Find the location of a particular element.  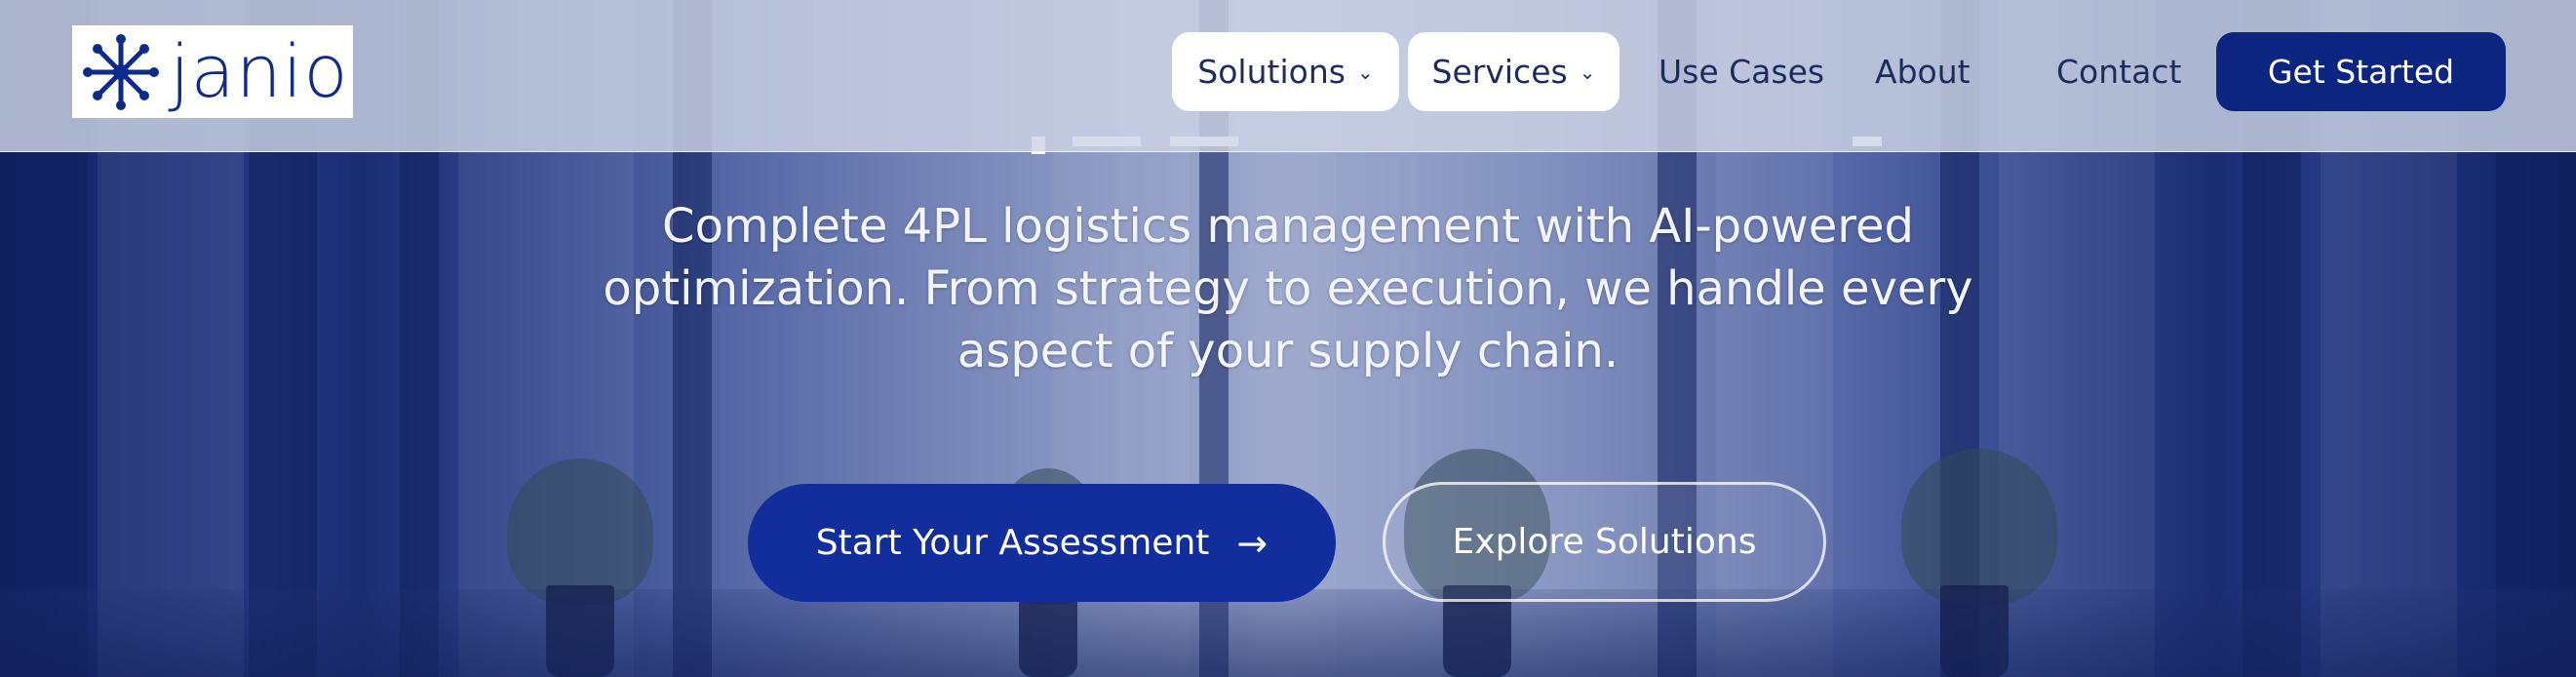

explore-solutions-button: Explore Solutions is located at coordinates (1604, 542).